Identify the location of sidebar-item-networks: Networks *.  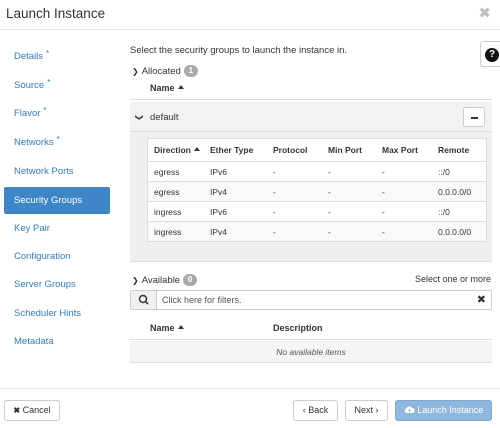
(57, 142).